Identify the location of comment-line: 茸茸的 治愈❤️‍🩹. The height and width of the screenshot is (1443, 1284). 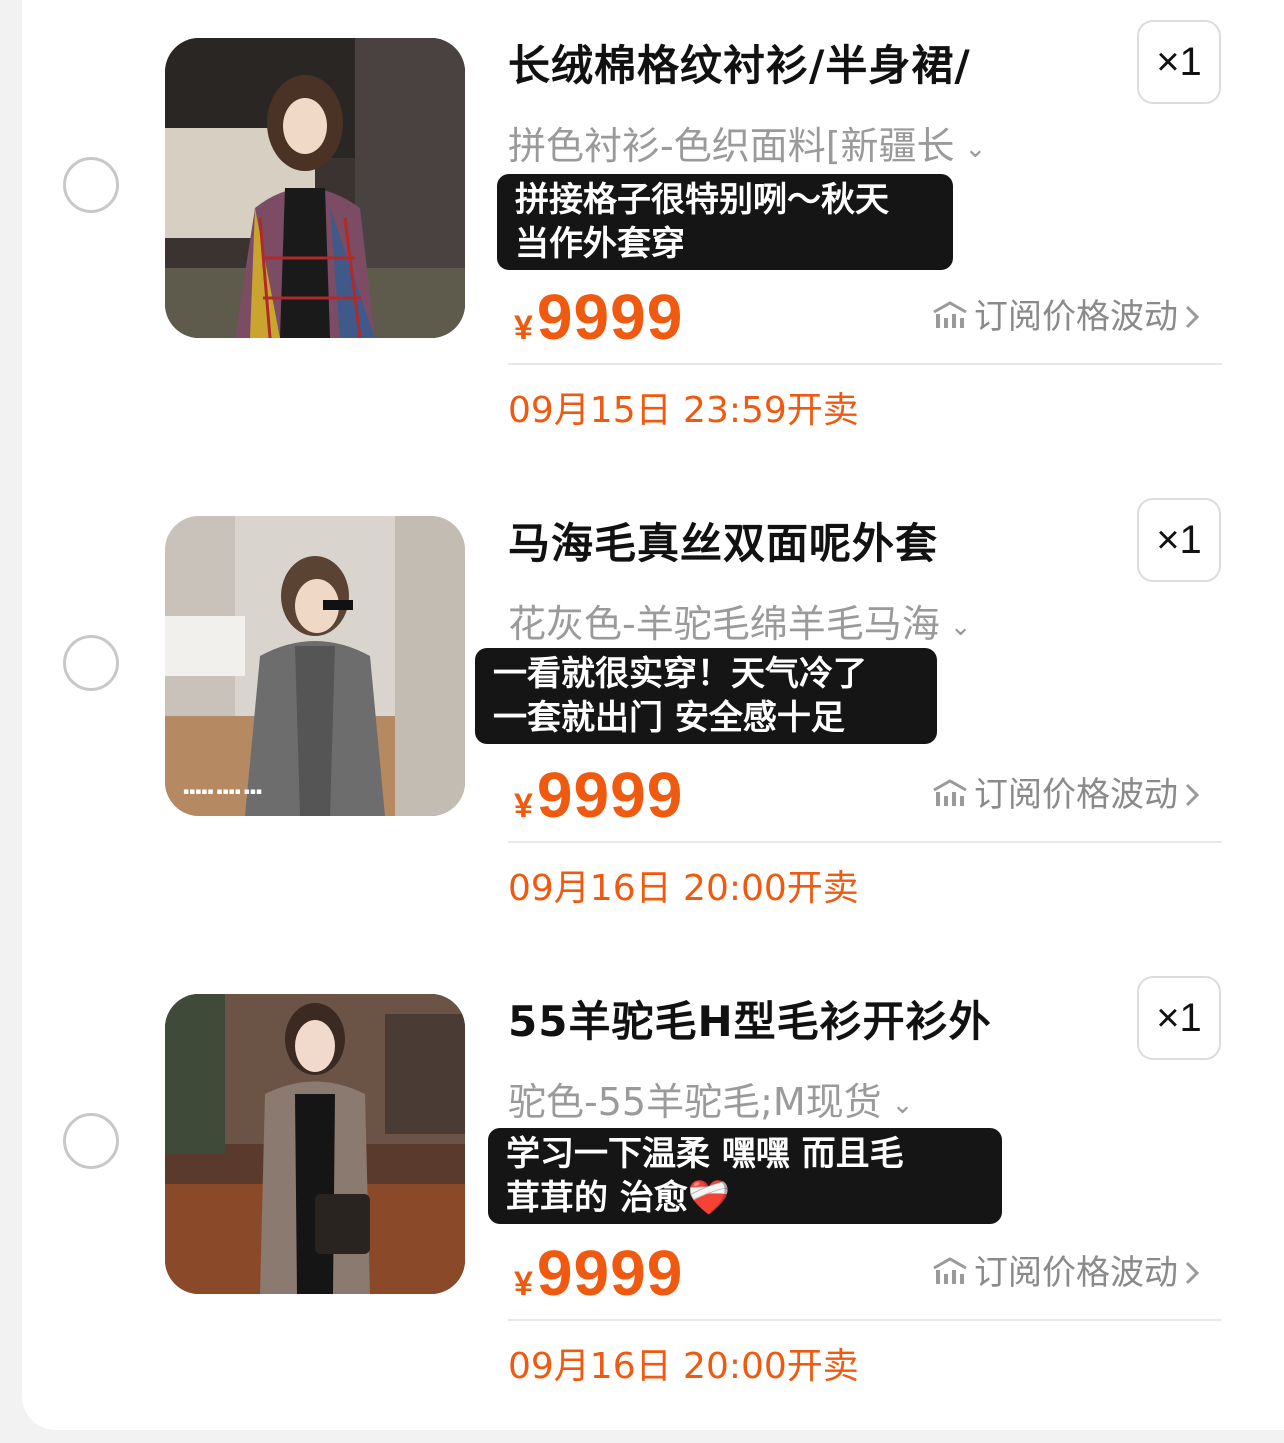
(618, 1198).